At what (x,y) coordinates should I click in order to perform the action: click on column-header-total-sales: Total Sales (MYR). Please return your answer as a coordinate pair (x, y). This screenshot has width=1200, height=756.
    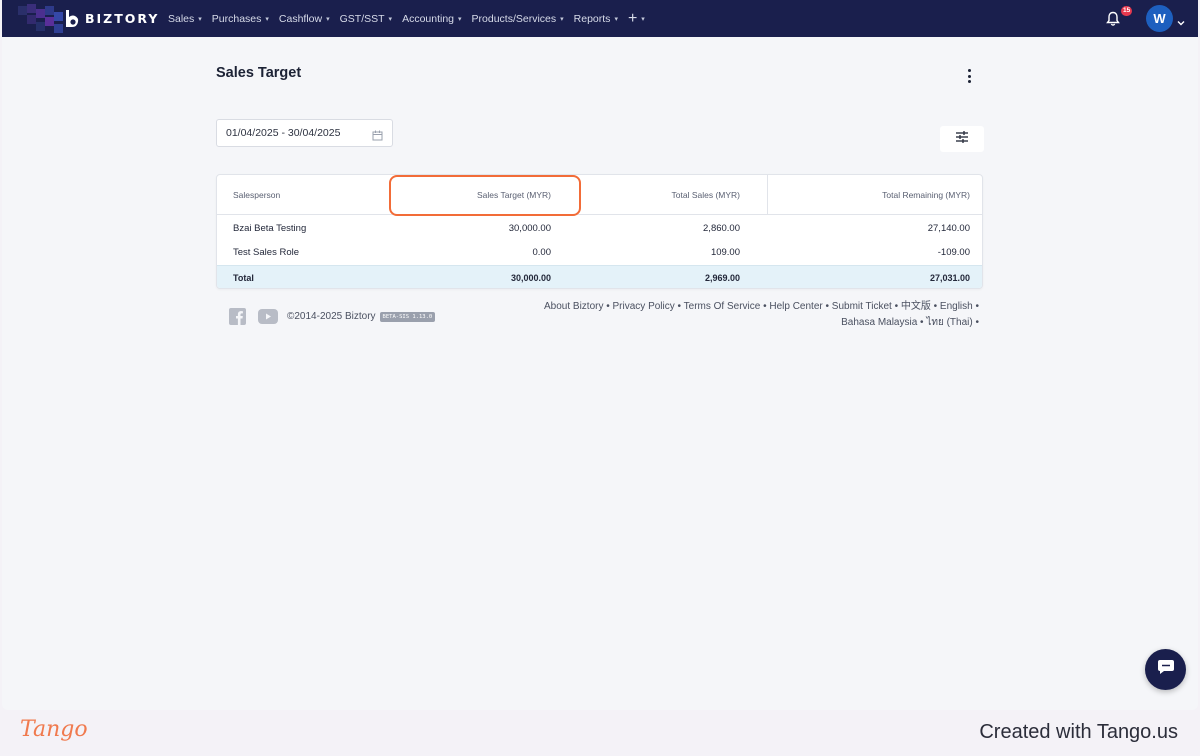
    Looking at the image, I should click on (659, 195).